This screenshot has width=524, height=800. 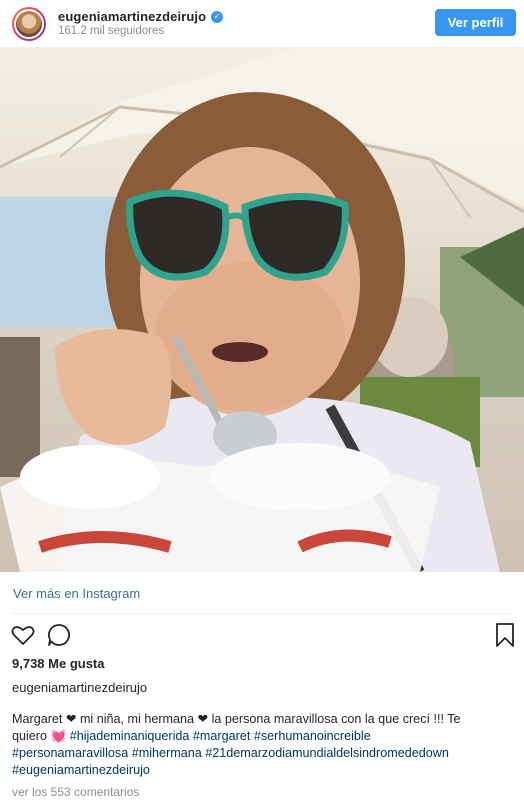 What do you see at coordinates (217, 16) in the screenshot?
I see `verified-badge-icon: ✓` at bounding box center [217, 16].